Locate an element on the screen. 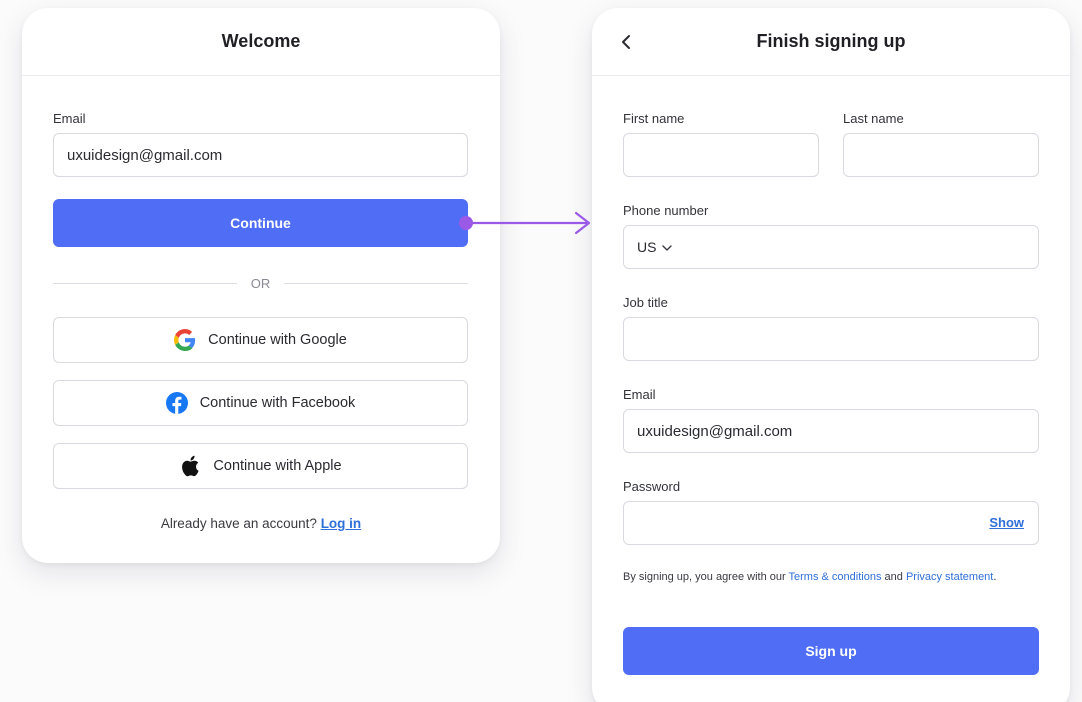  or-text: OR is located at coordinates (260, 283).